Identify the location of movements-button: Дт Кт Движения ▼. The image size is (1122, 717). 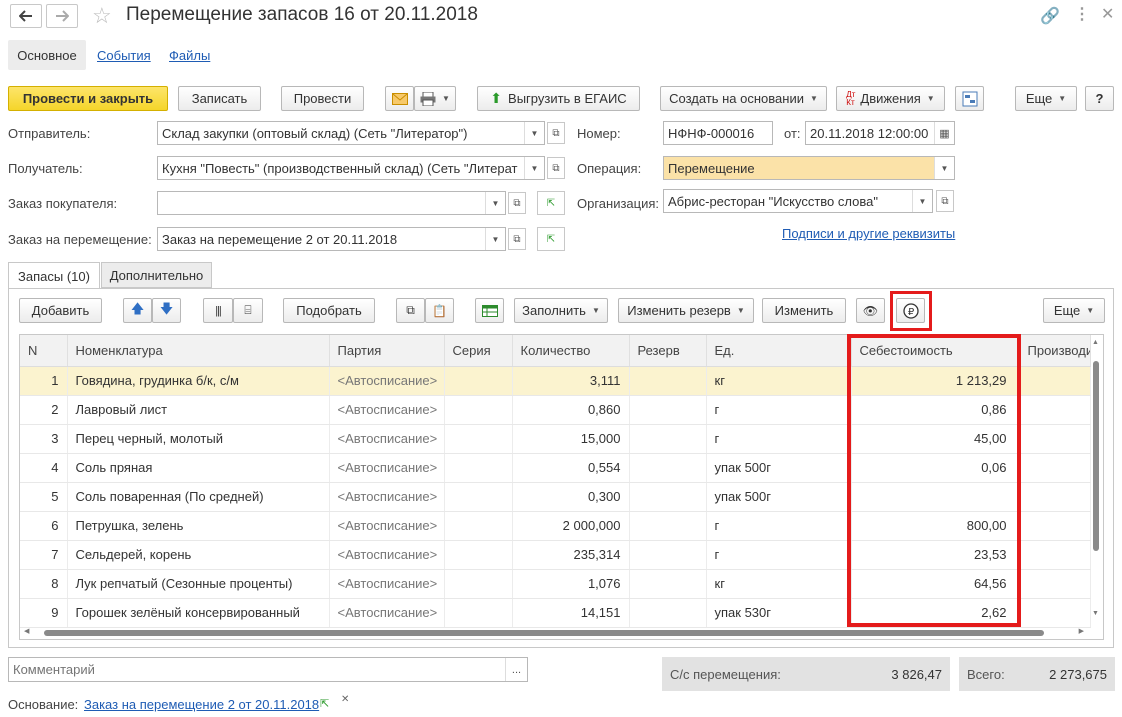
(890, 98).